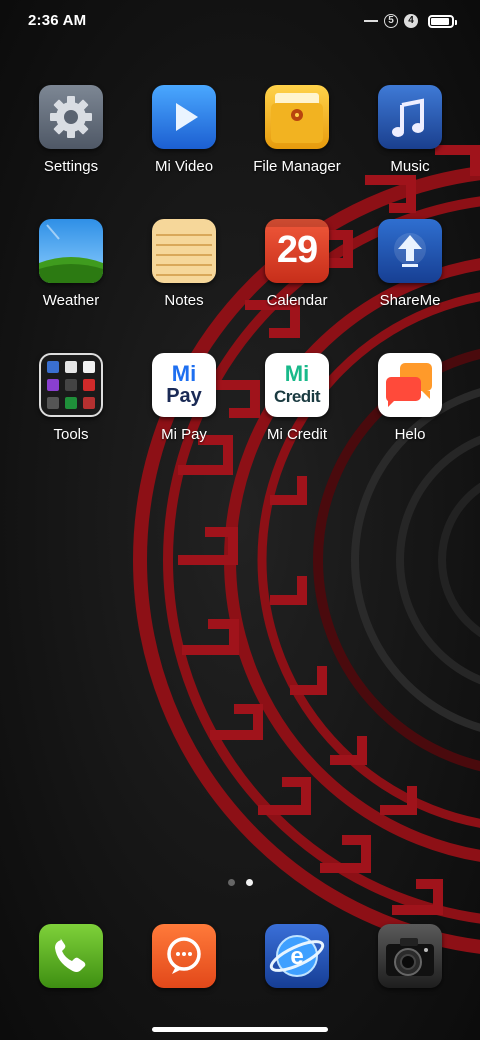  I want to click on message-bubble-icon, so click(184, 956).